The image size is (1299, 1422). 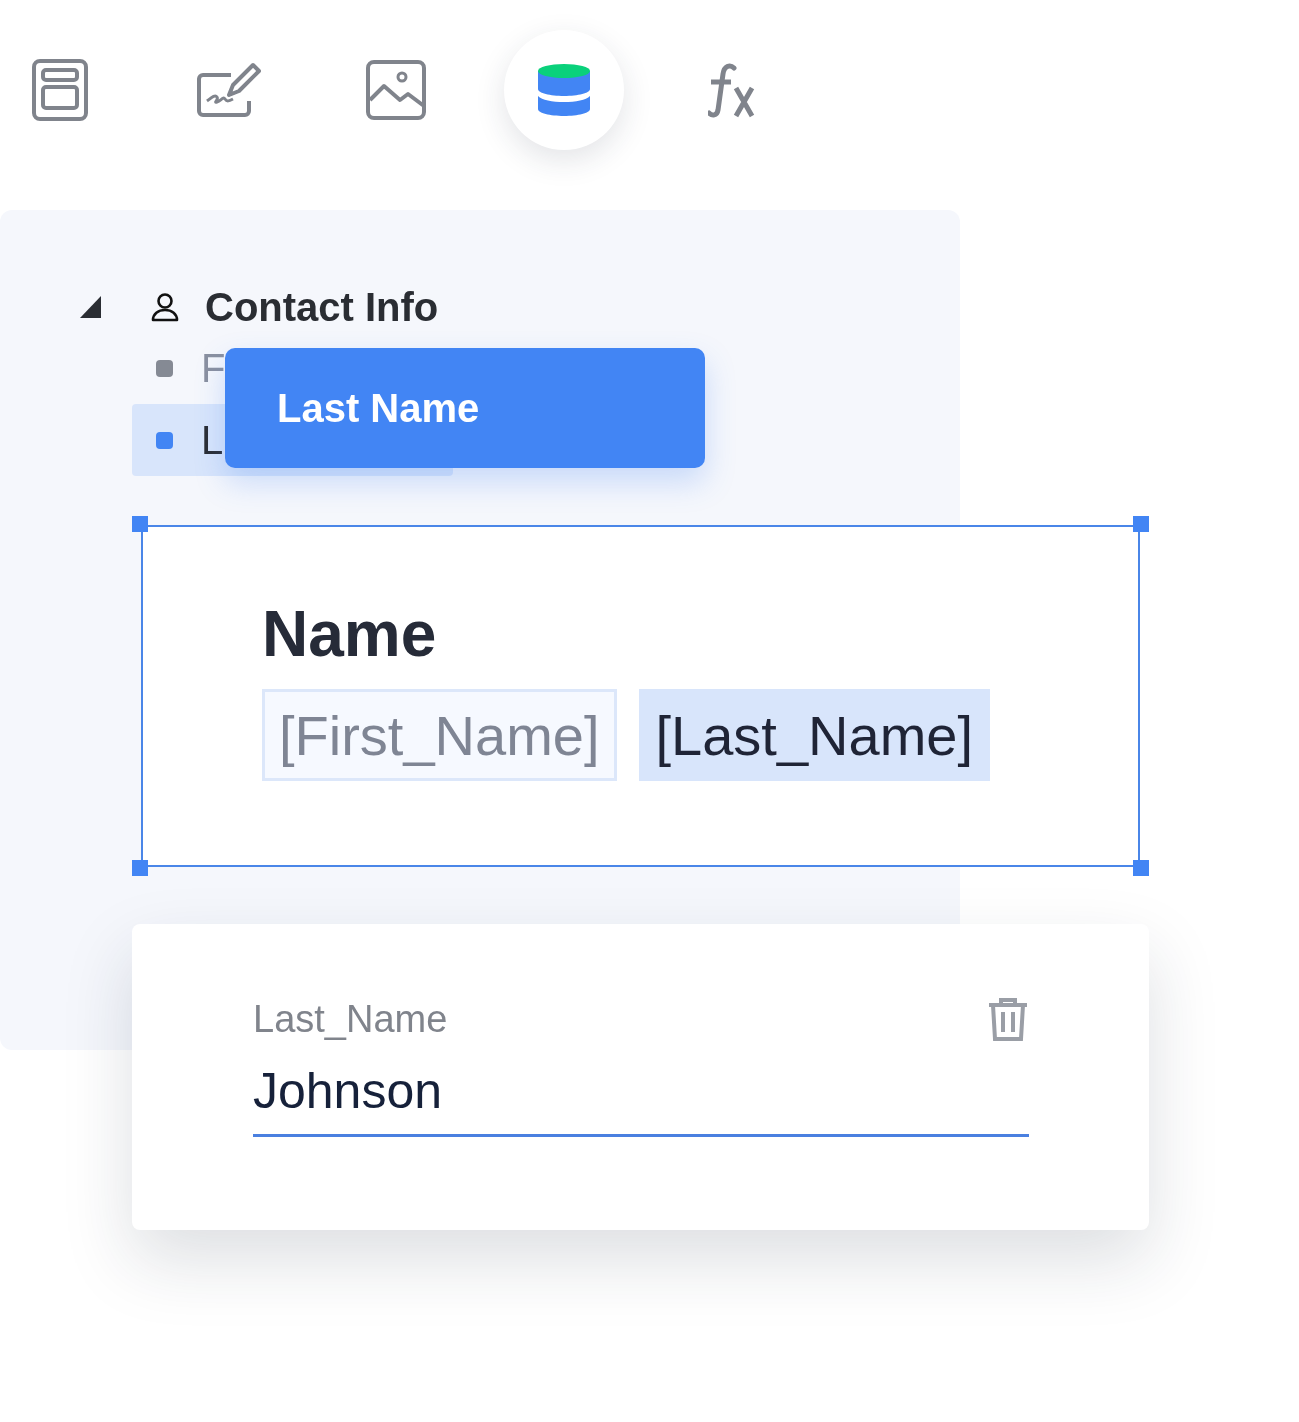 What do you see at coordinates (350, 1019) in the screenshot?
I see `field-label: Last_Name` at bounding box center [350, 1019].